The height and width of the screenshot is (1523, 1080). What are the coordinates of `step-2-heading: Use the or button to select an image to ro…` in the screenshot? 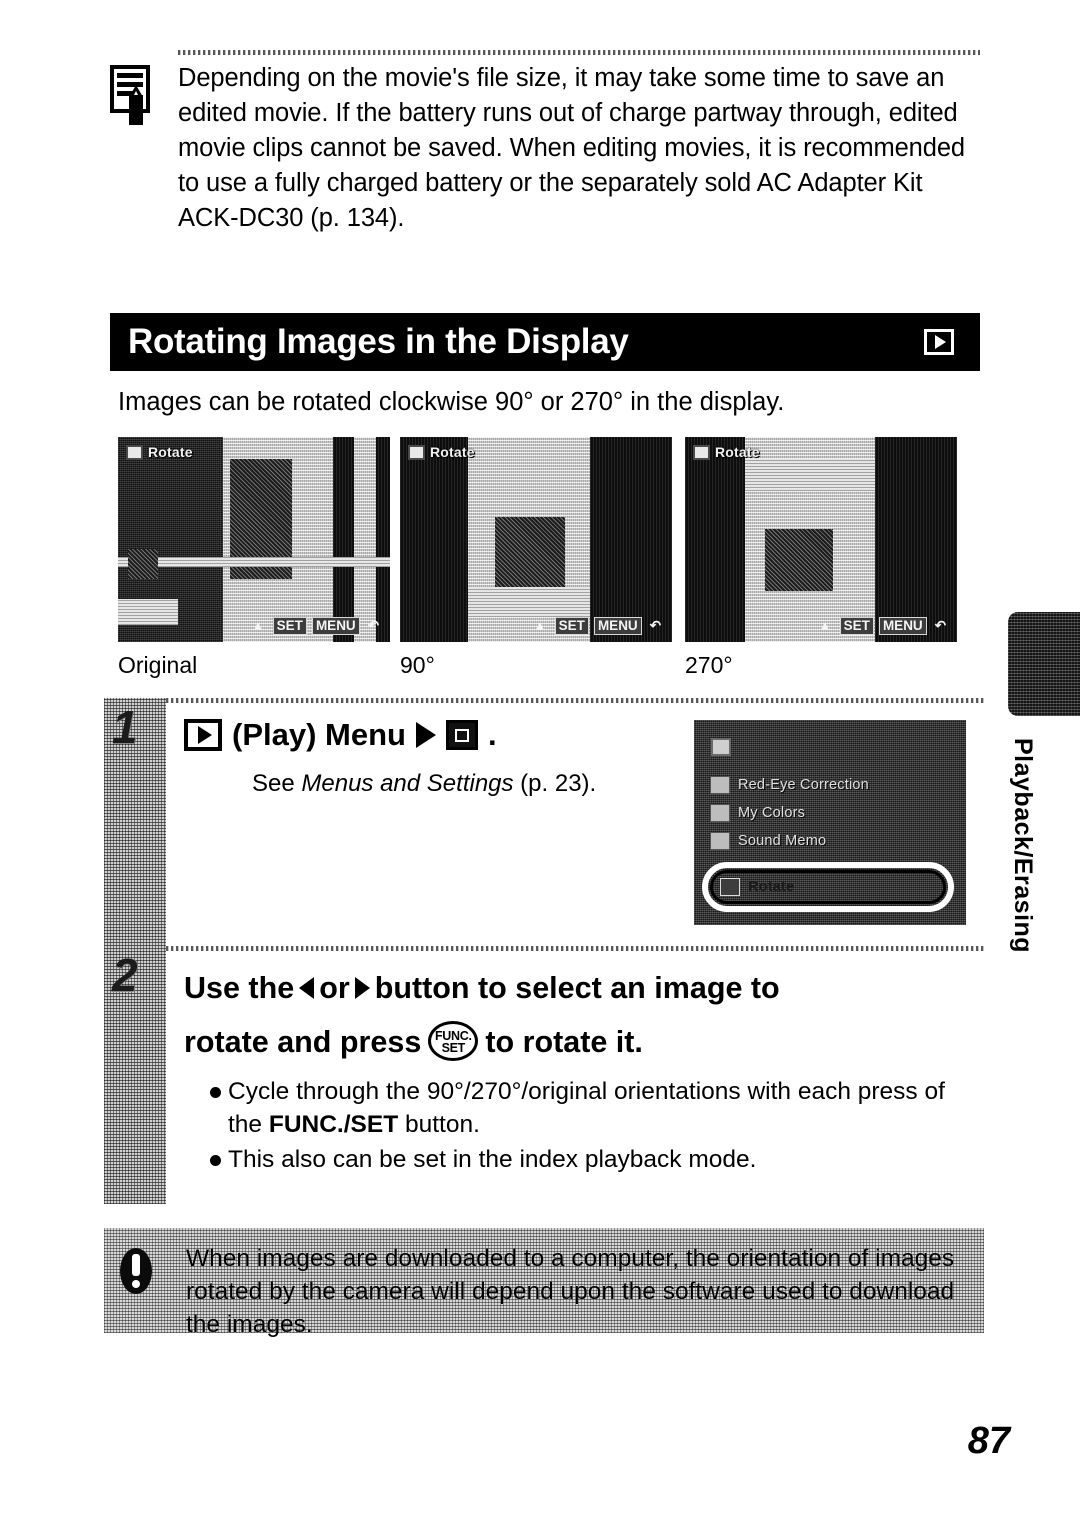 It's located at (575, 1010).